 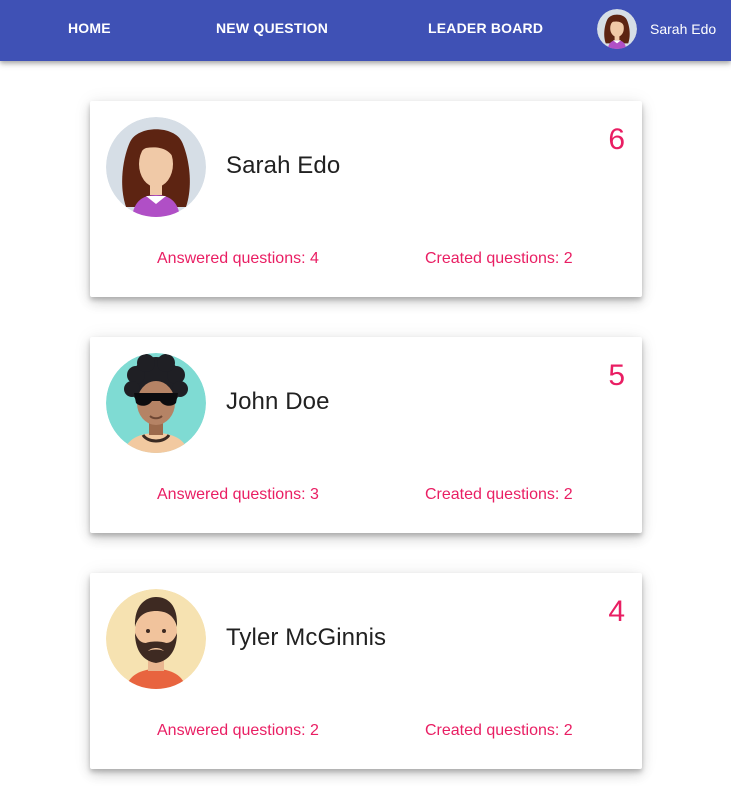 I want to click on male-afro-sunglasses-avatar-icon, so click(x=156, y=403).